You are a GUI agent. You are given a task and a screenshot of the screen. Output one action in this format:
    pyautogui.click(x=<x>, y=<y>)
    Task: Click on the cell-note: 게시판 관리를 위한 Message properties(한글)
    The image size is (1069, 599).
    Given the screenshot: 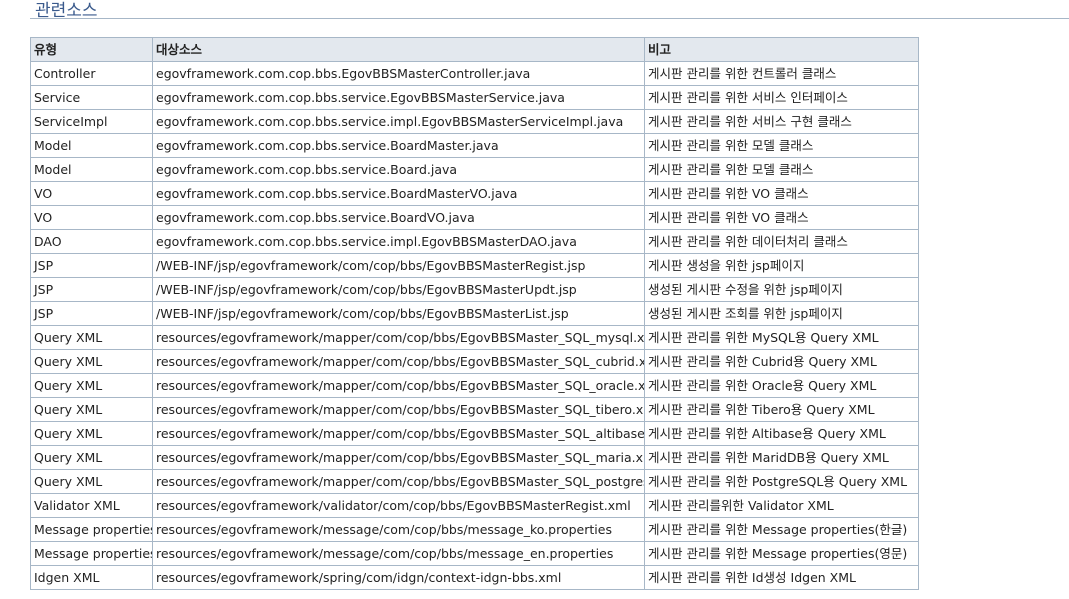 What is the action you would take?
    pyautogui.click(x=781, y=529)
    